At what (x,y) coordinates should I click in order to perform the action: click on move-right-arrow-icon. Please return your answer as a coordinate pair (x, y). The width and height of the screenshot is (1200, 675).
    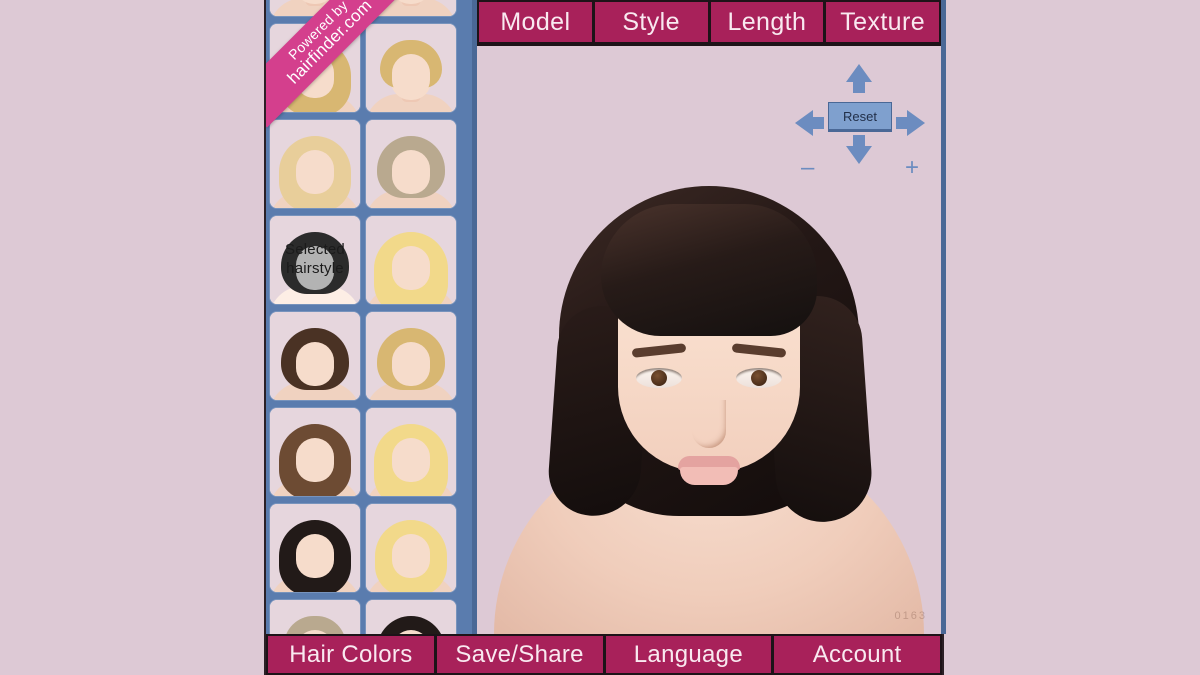
    Looking at the image, I should click on (916, 123).